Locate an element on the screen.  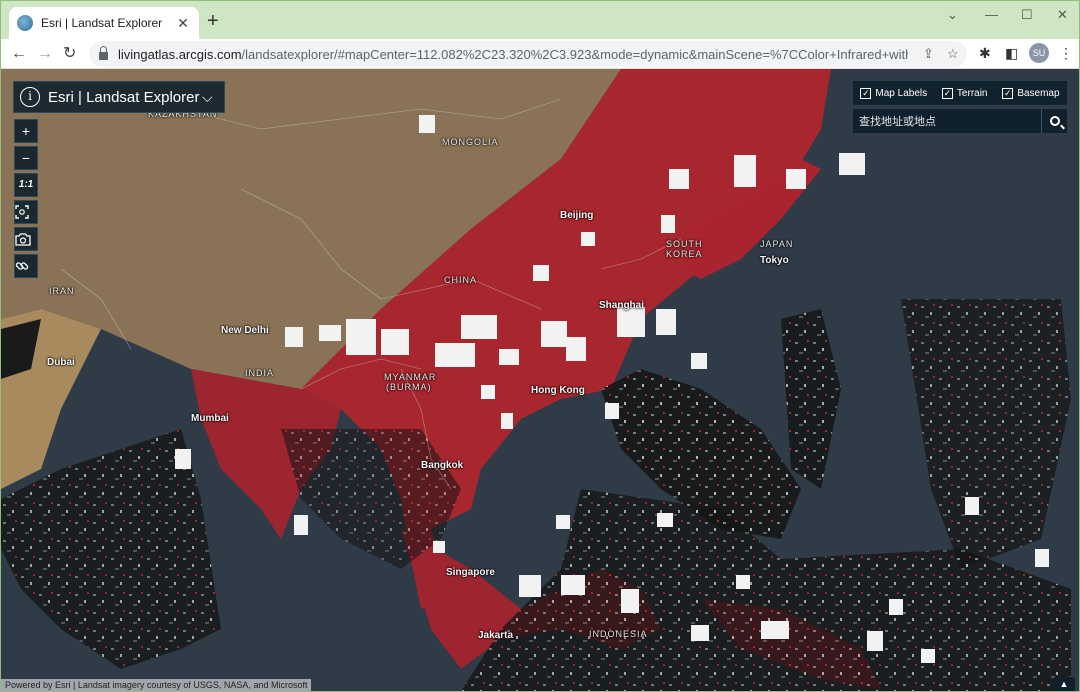
info-icon: i is located at coordinates (30, 97).